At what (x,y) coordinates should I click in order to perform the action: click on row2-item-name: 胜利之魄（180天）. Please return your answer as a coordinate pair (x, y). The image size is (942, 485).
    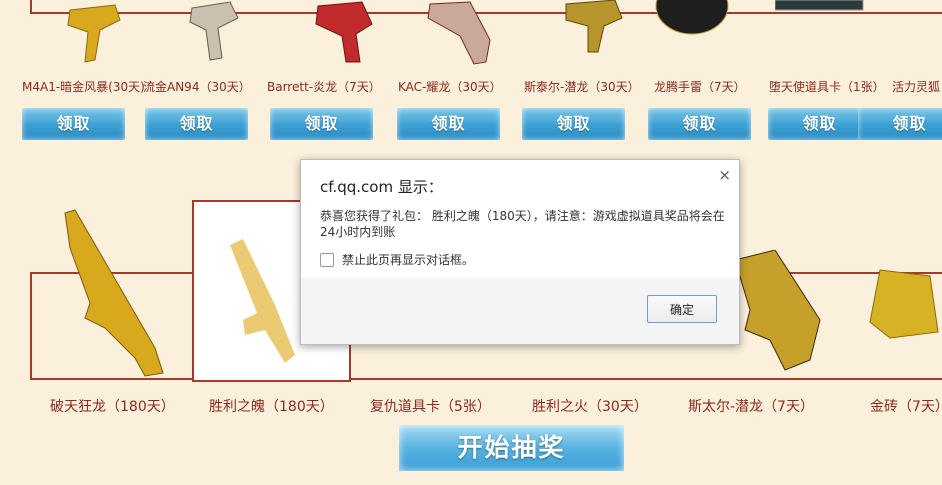
    Looking at the image, I should click on (271, 407).